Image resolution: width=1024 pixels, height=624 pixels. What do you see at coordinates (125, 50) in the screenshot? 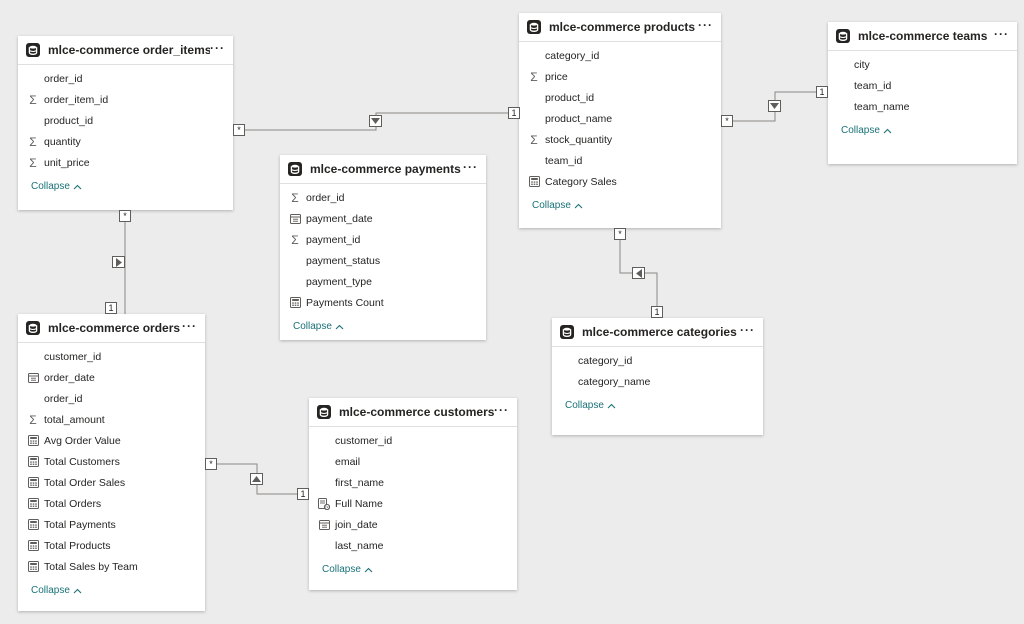
I see `table-header: mlce-commerce order_items ···` at bounding box center [125, 50].